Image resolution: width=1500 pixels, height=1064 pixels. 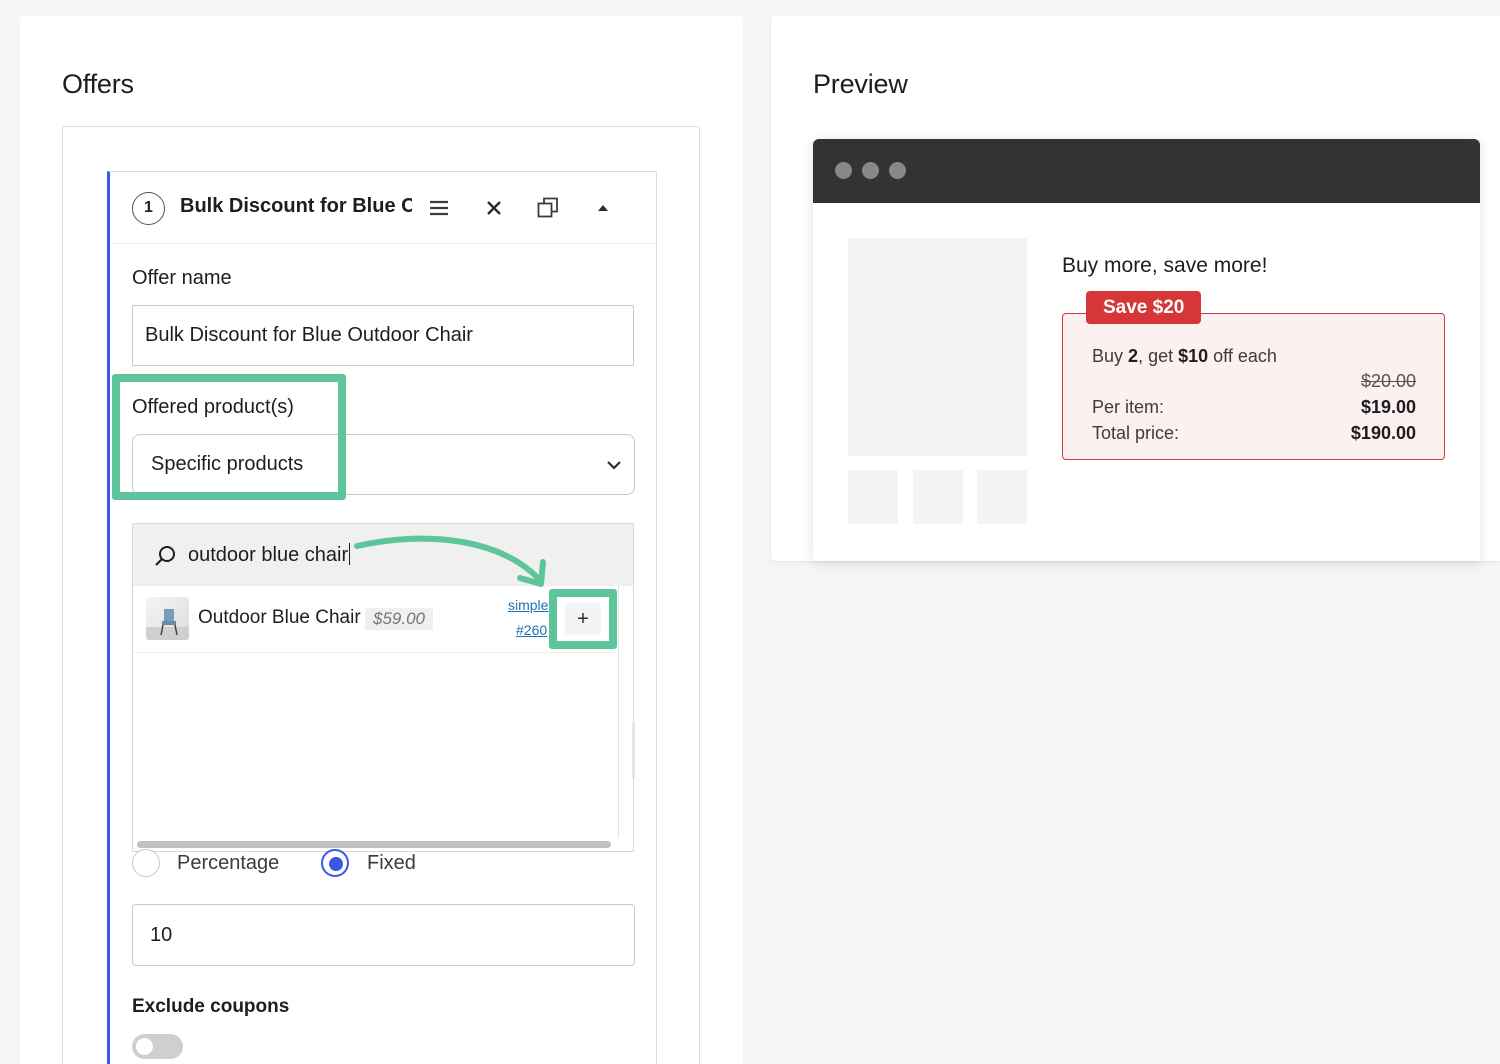 I want to click on original-price: $20.00, so click(x=1388, y=381).